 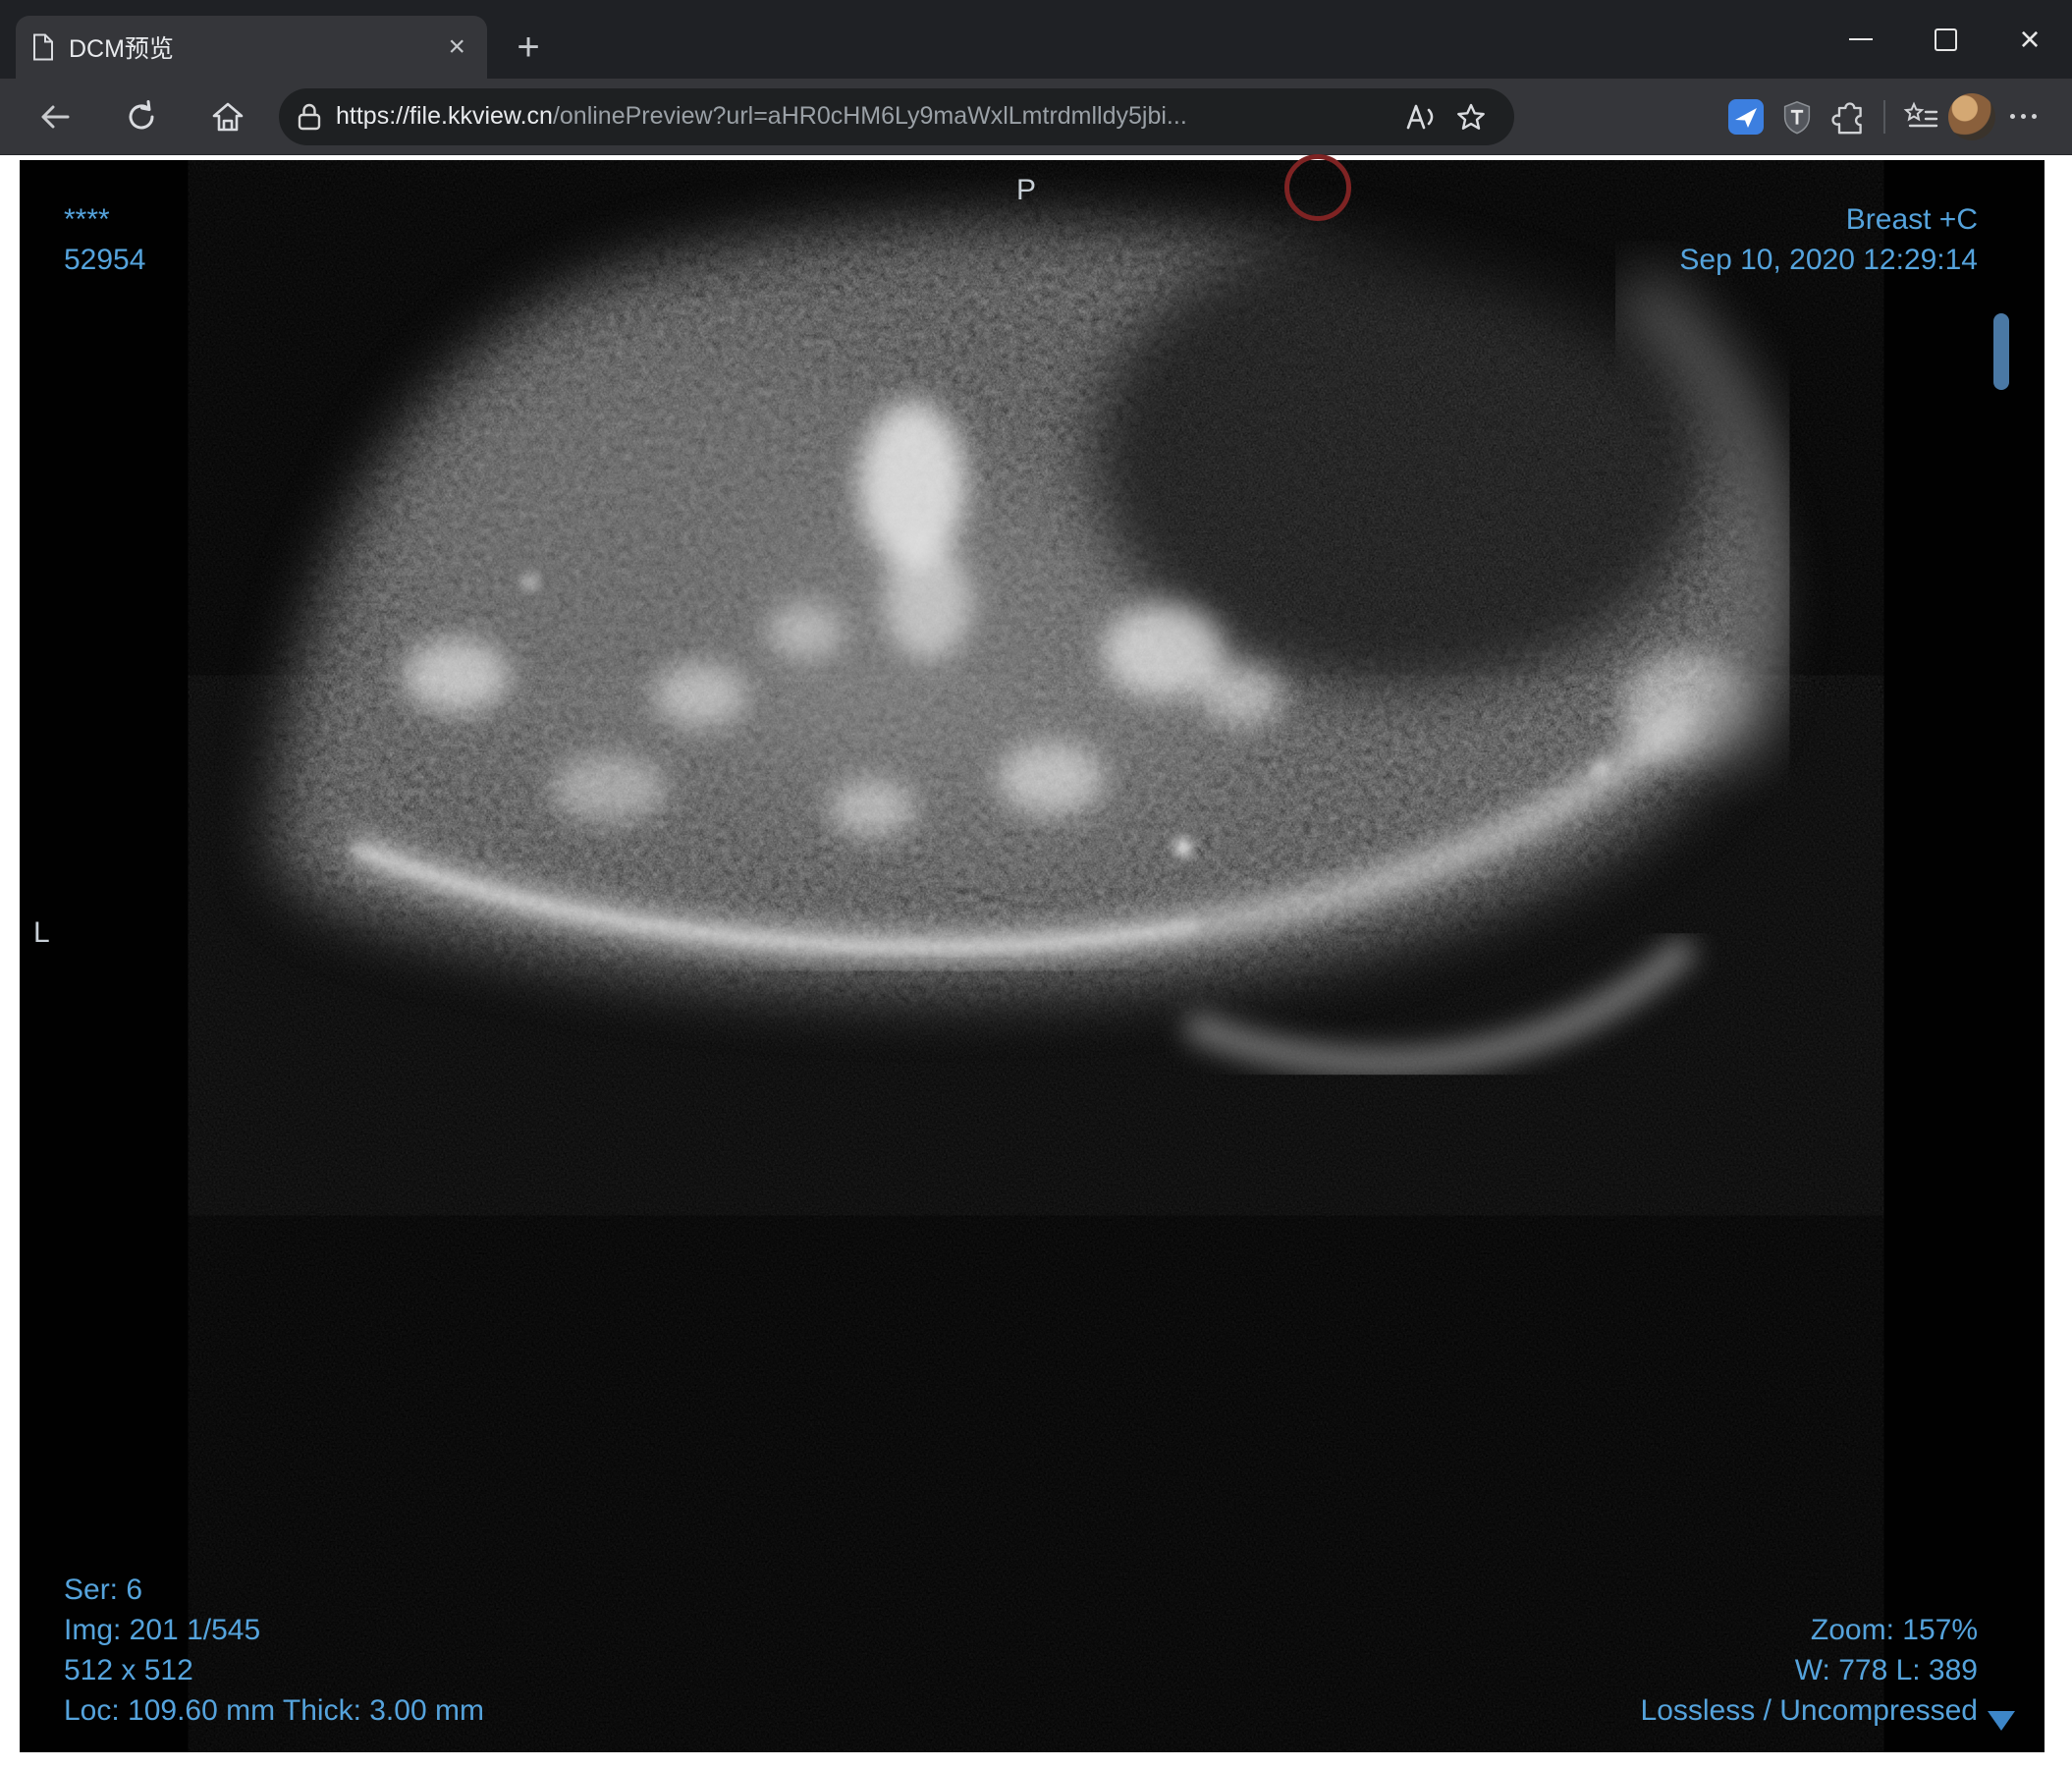 I want to click on settings-more-button, so click(x=2022, y=116).